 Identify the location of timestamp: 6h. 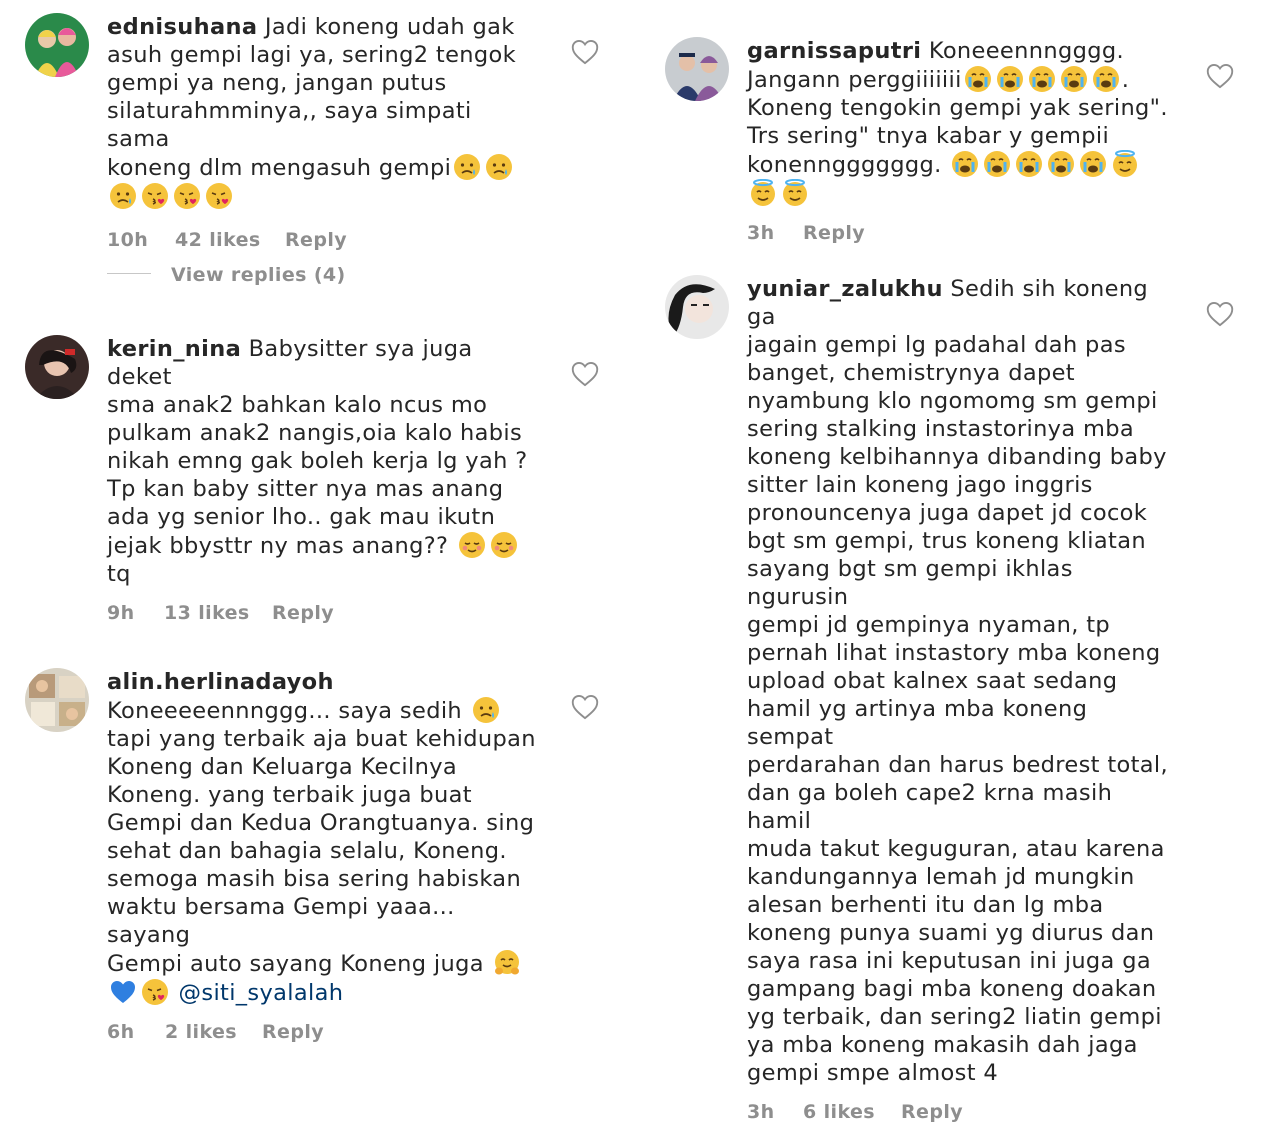
(121, 1032).